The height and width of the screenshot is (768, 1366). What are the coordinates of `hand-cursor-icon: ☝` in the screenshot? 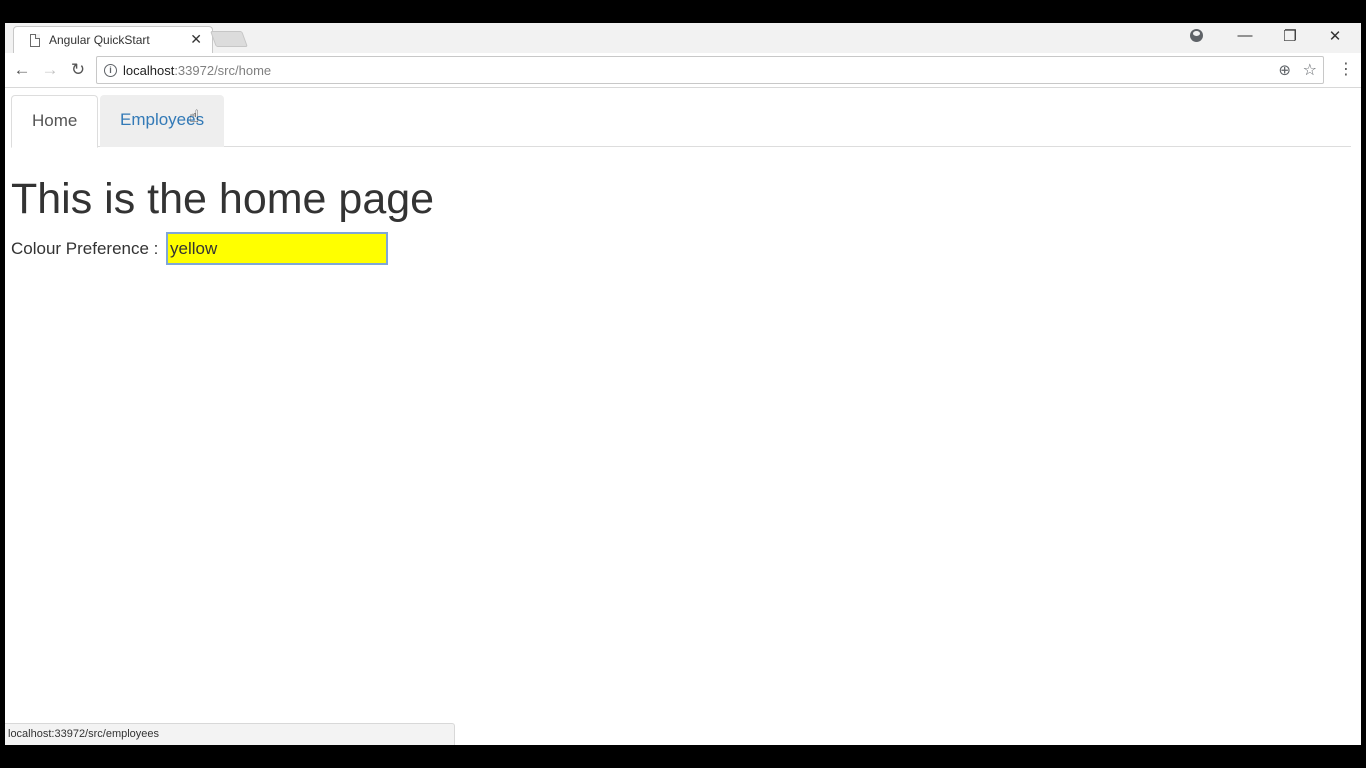 It's located at (194, 116).